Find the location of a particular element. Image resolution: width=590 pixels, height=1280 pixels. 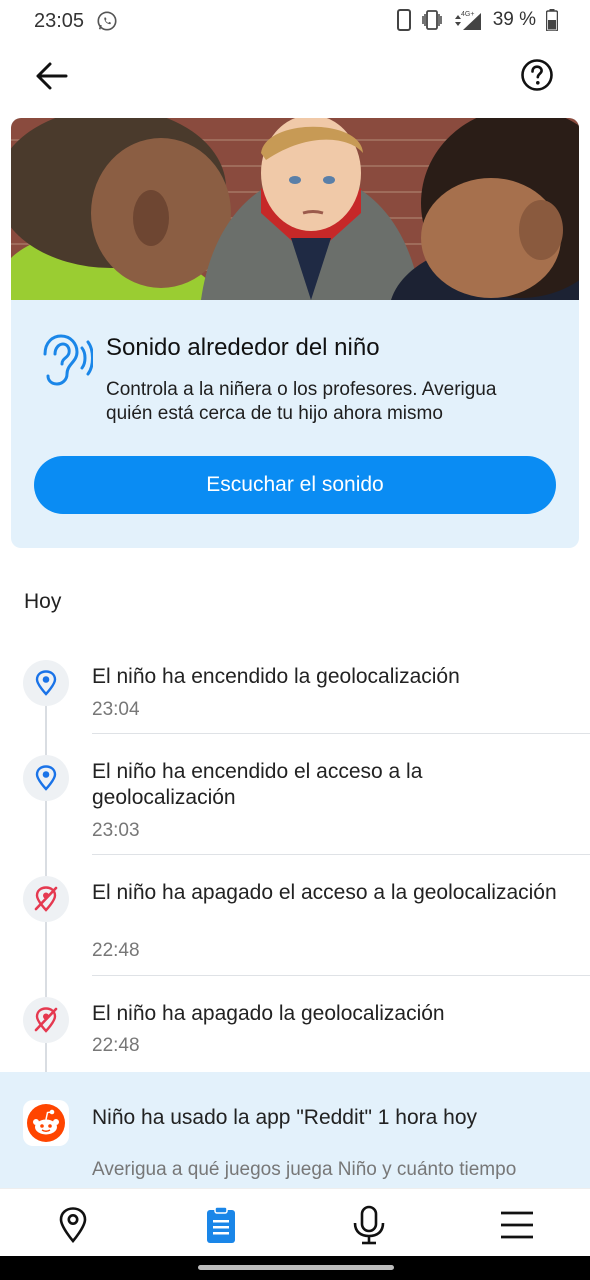

microphone-icon is located at coordinates (369, 1225).